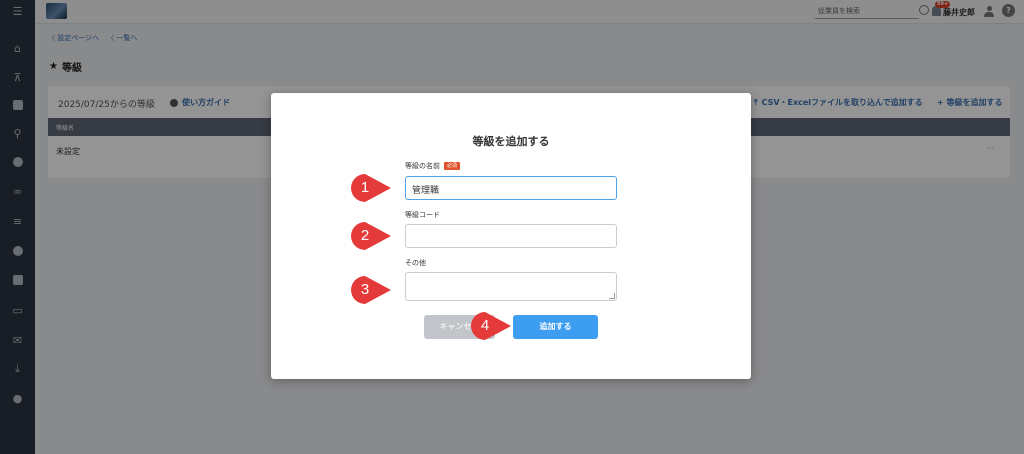 The width and height of the screenshot is (1024, 454). What do you see at coordinates (491, 326) in the screenshot?
I see `step-marker-4: 4` at bounding box center [491, 326].